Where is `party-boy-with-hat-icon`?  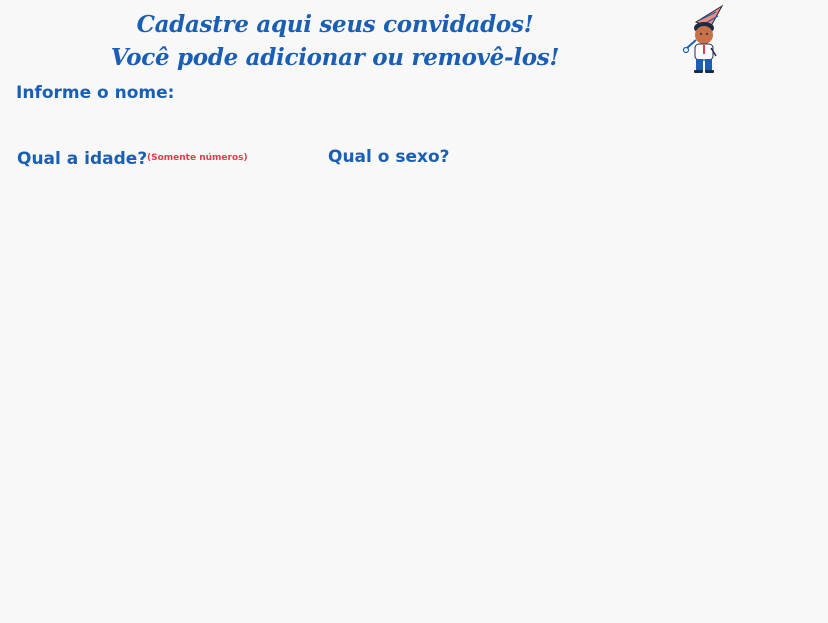
party-boy-with-hat-icon is located at coordinates (705, 40).